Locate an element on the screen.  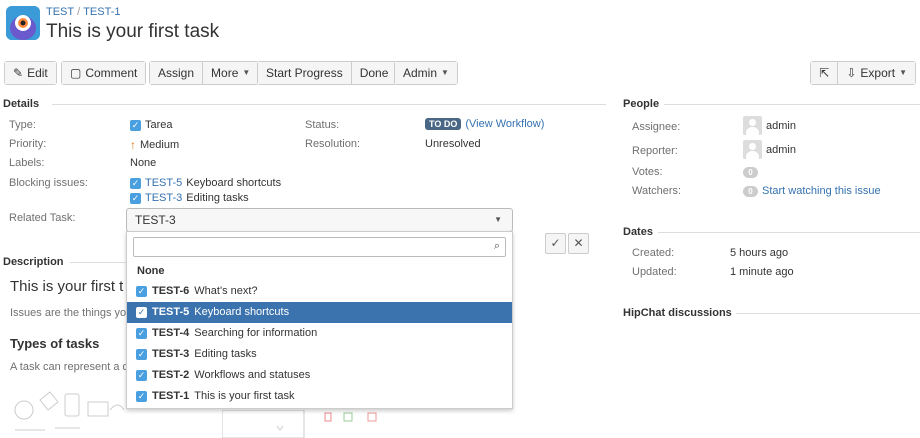
description-title: This is your first t is located at coordinates (67, 286).